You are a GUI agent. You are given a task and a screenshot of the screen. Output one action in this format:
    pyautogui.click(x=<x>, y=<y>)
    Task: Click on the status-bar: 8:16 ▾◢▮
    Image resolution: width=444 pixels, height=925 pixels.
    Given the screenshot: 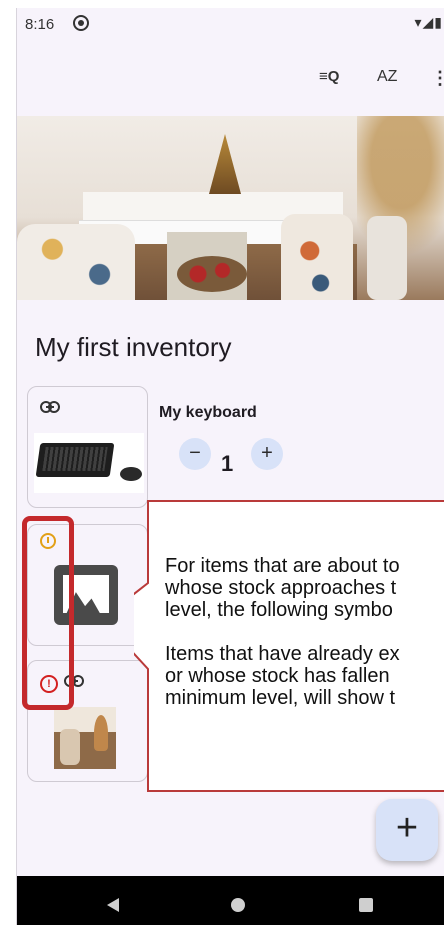 What is the action you would take?
    pyautogui.click(x=230, y=23)
    